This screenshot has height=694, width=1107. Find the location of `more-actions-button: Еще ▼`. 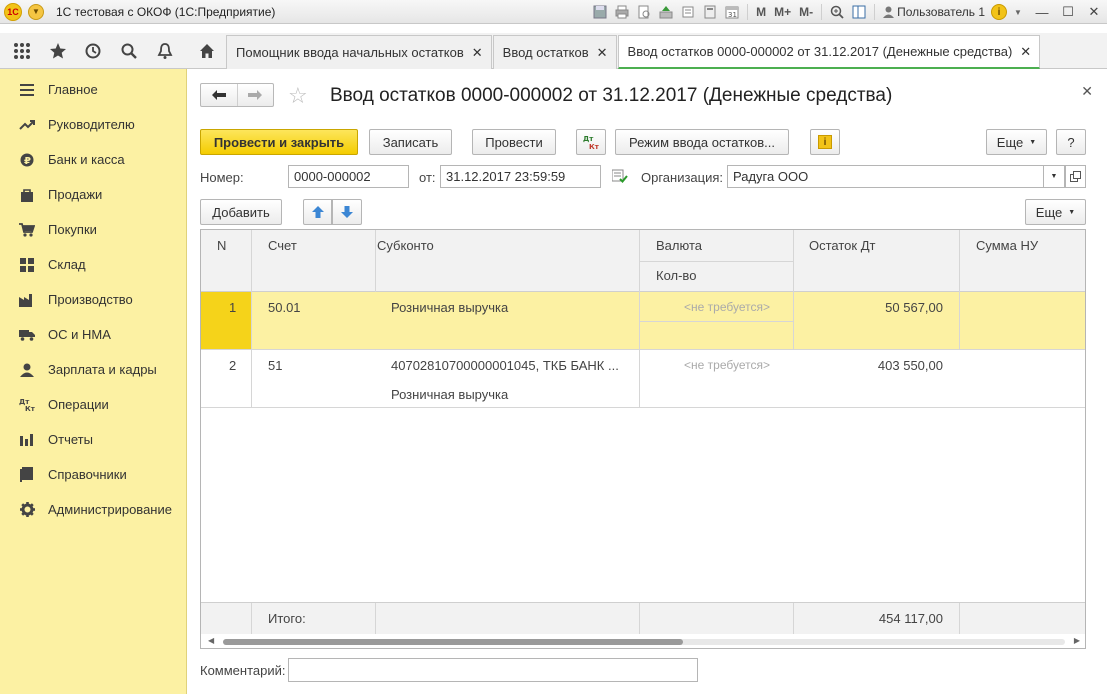

more-actions-button: Еще ▼ is located at coordinates (1016, 142).